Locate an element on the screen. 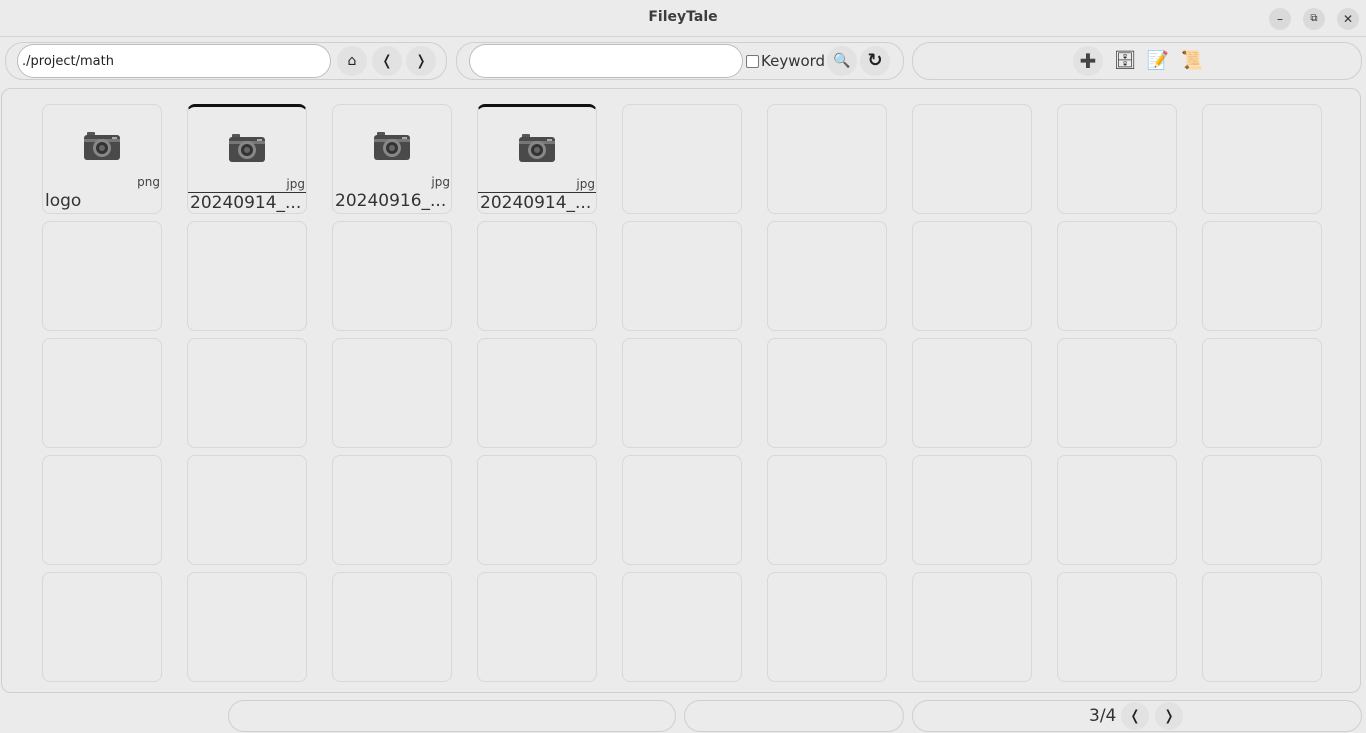  next-page-button: ❭ is located at coordinates (1169, 716).